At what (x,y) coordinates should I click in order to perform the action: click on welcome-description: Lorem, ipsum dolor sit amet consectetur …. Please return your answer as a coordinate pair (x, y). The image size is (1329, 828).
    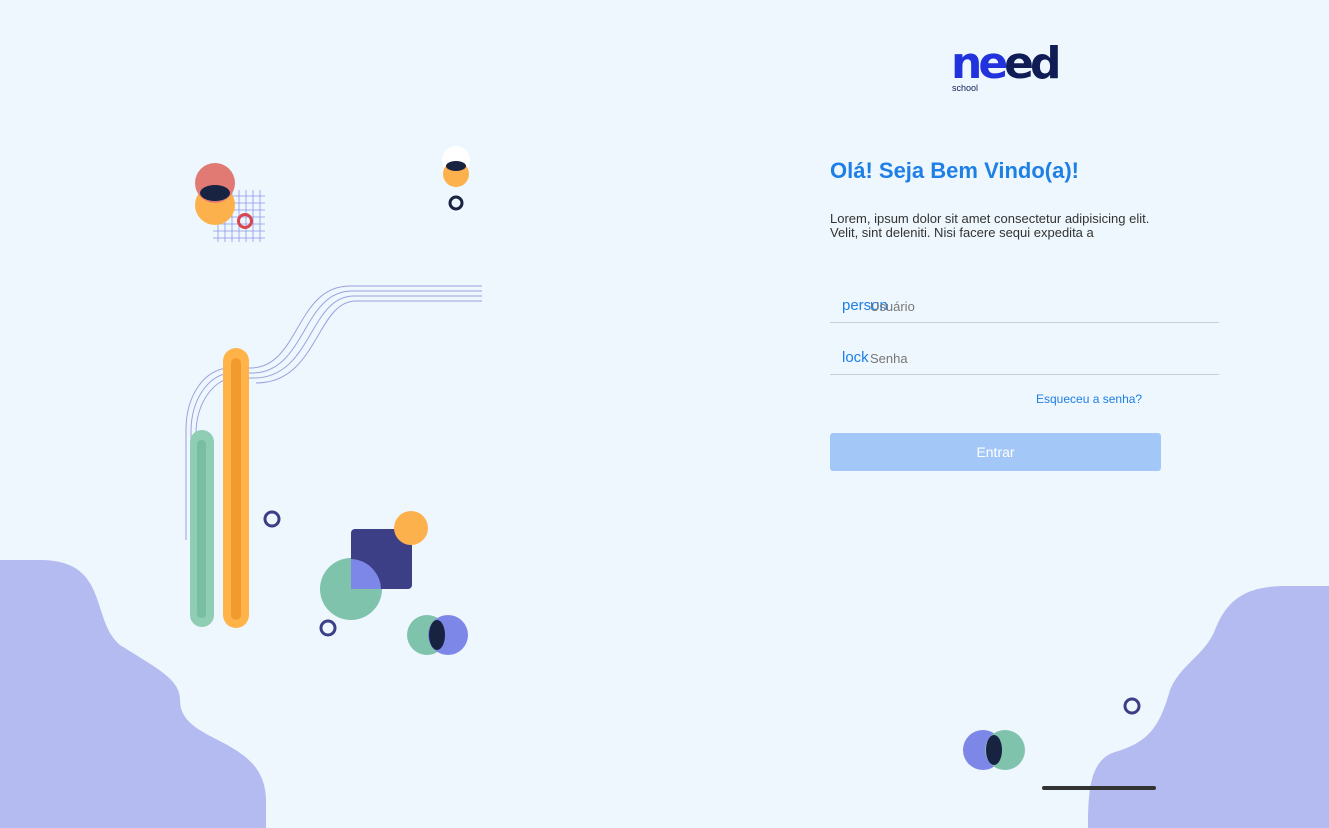
    Looking at the image, I should click on (990, 225).